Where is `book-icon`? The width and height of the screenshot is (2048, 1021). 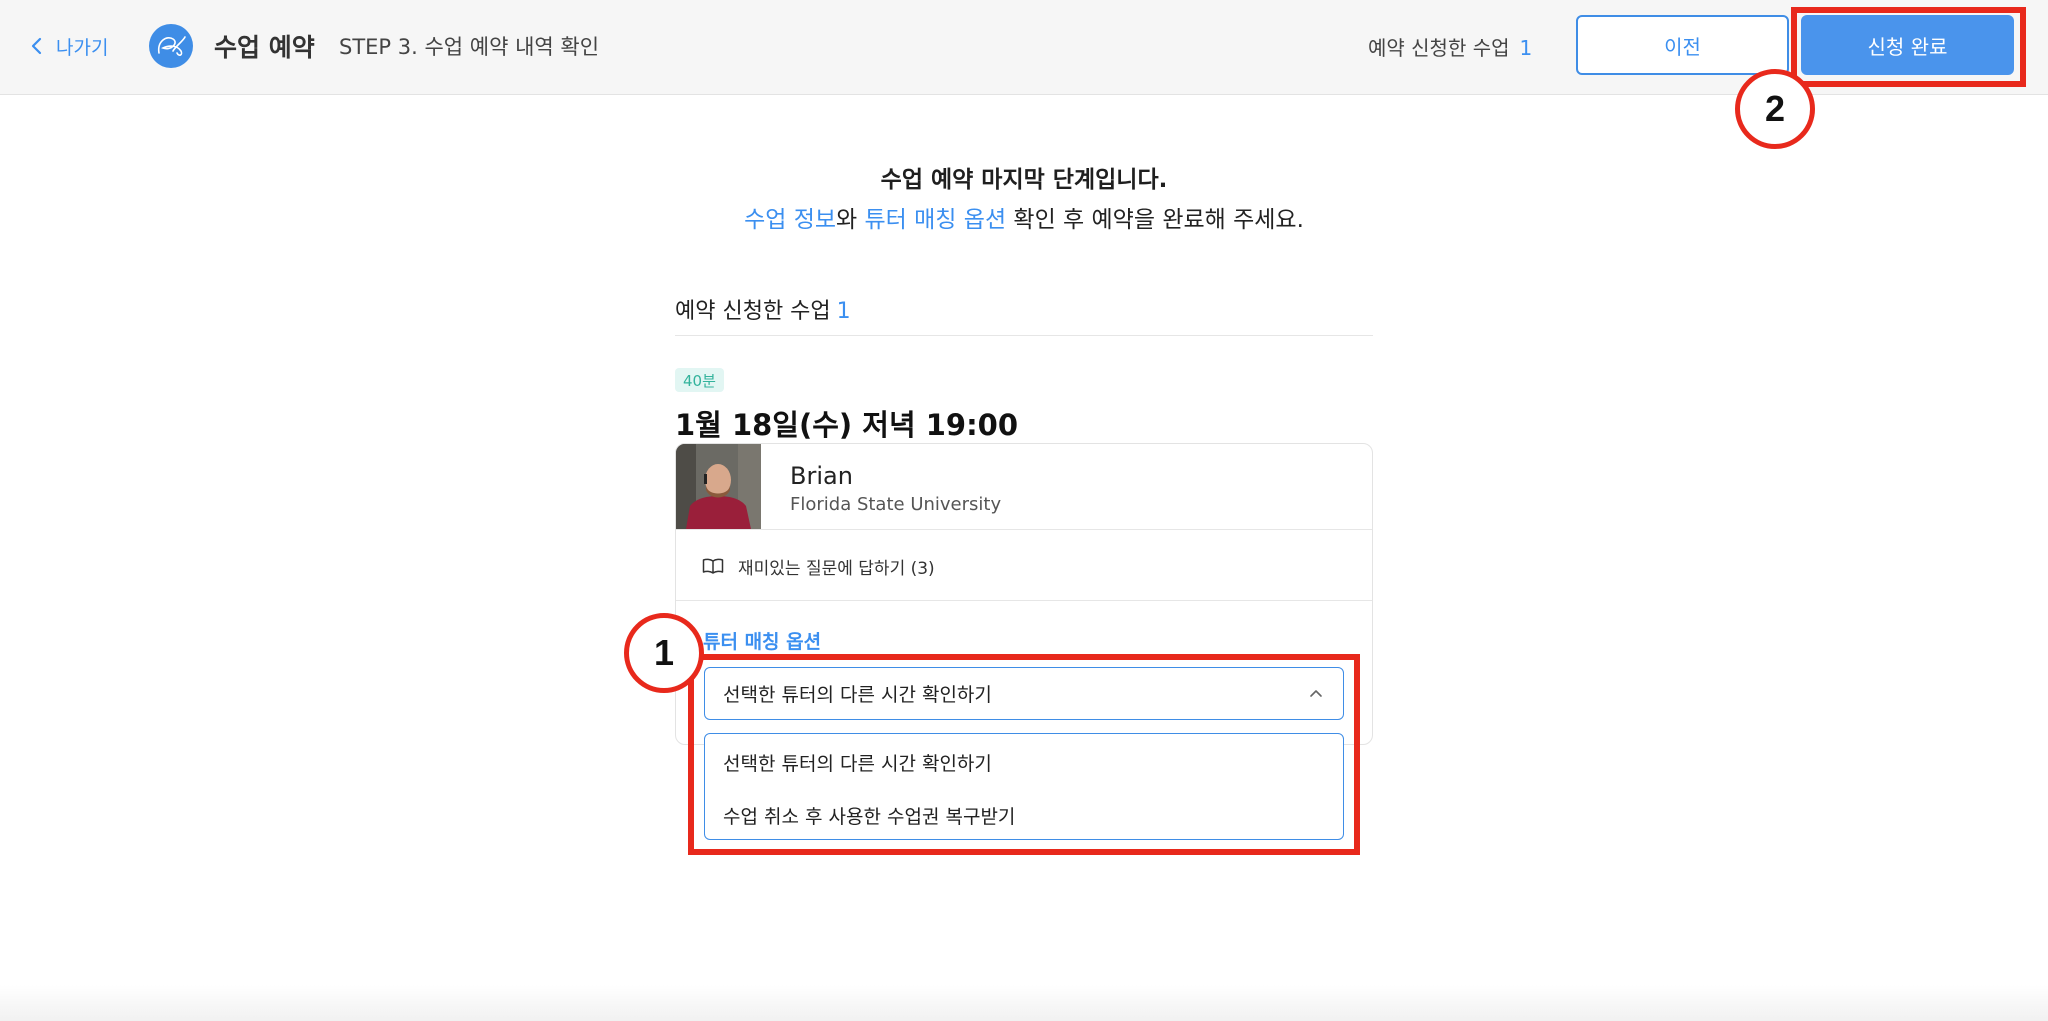 book-icon is located at coordinates (713, 566).